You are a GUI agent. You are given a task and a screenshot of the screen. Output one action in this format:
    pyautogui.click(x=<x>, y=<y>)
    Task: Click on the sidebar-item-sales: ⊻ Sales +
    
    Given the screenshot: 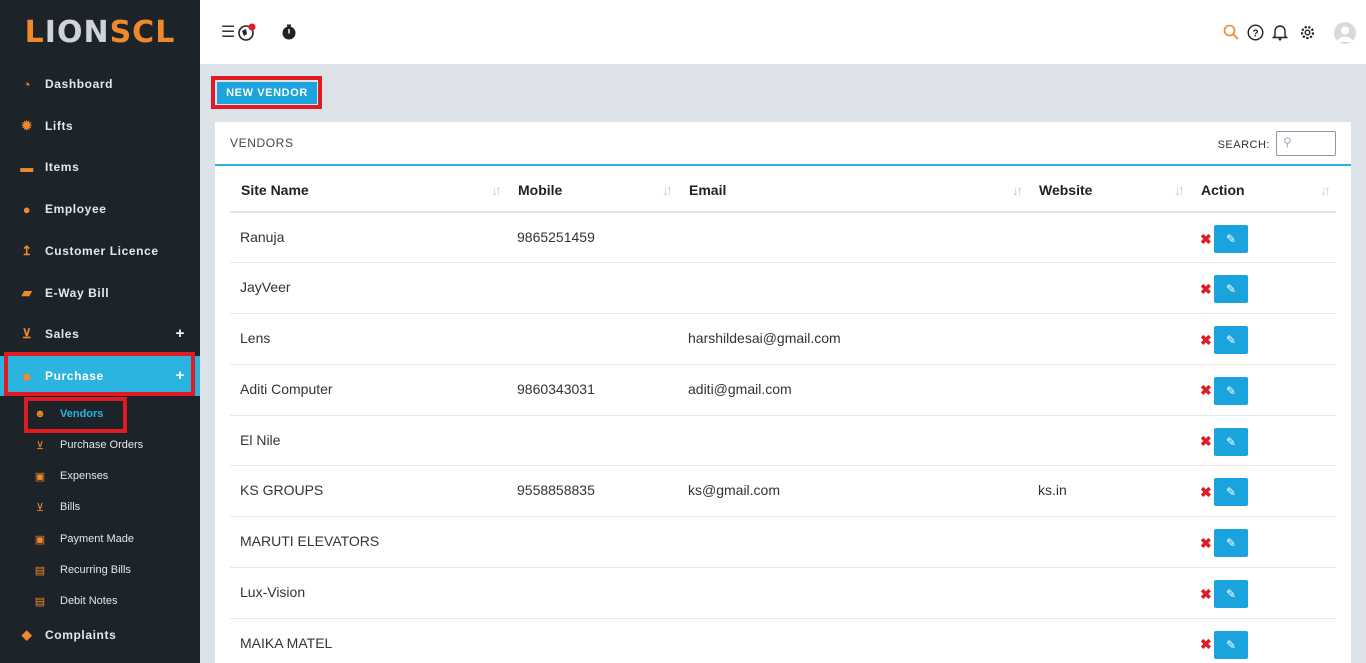 What is the action you would take?
    pyautogui.click(x=100, y=334)
    